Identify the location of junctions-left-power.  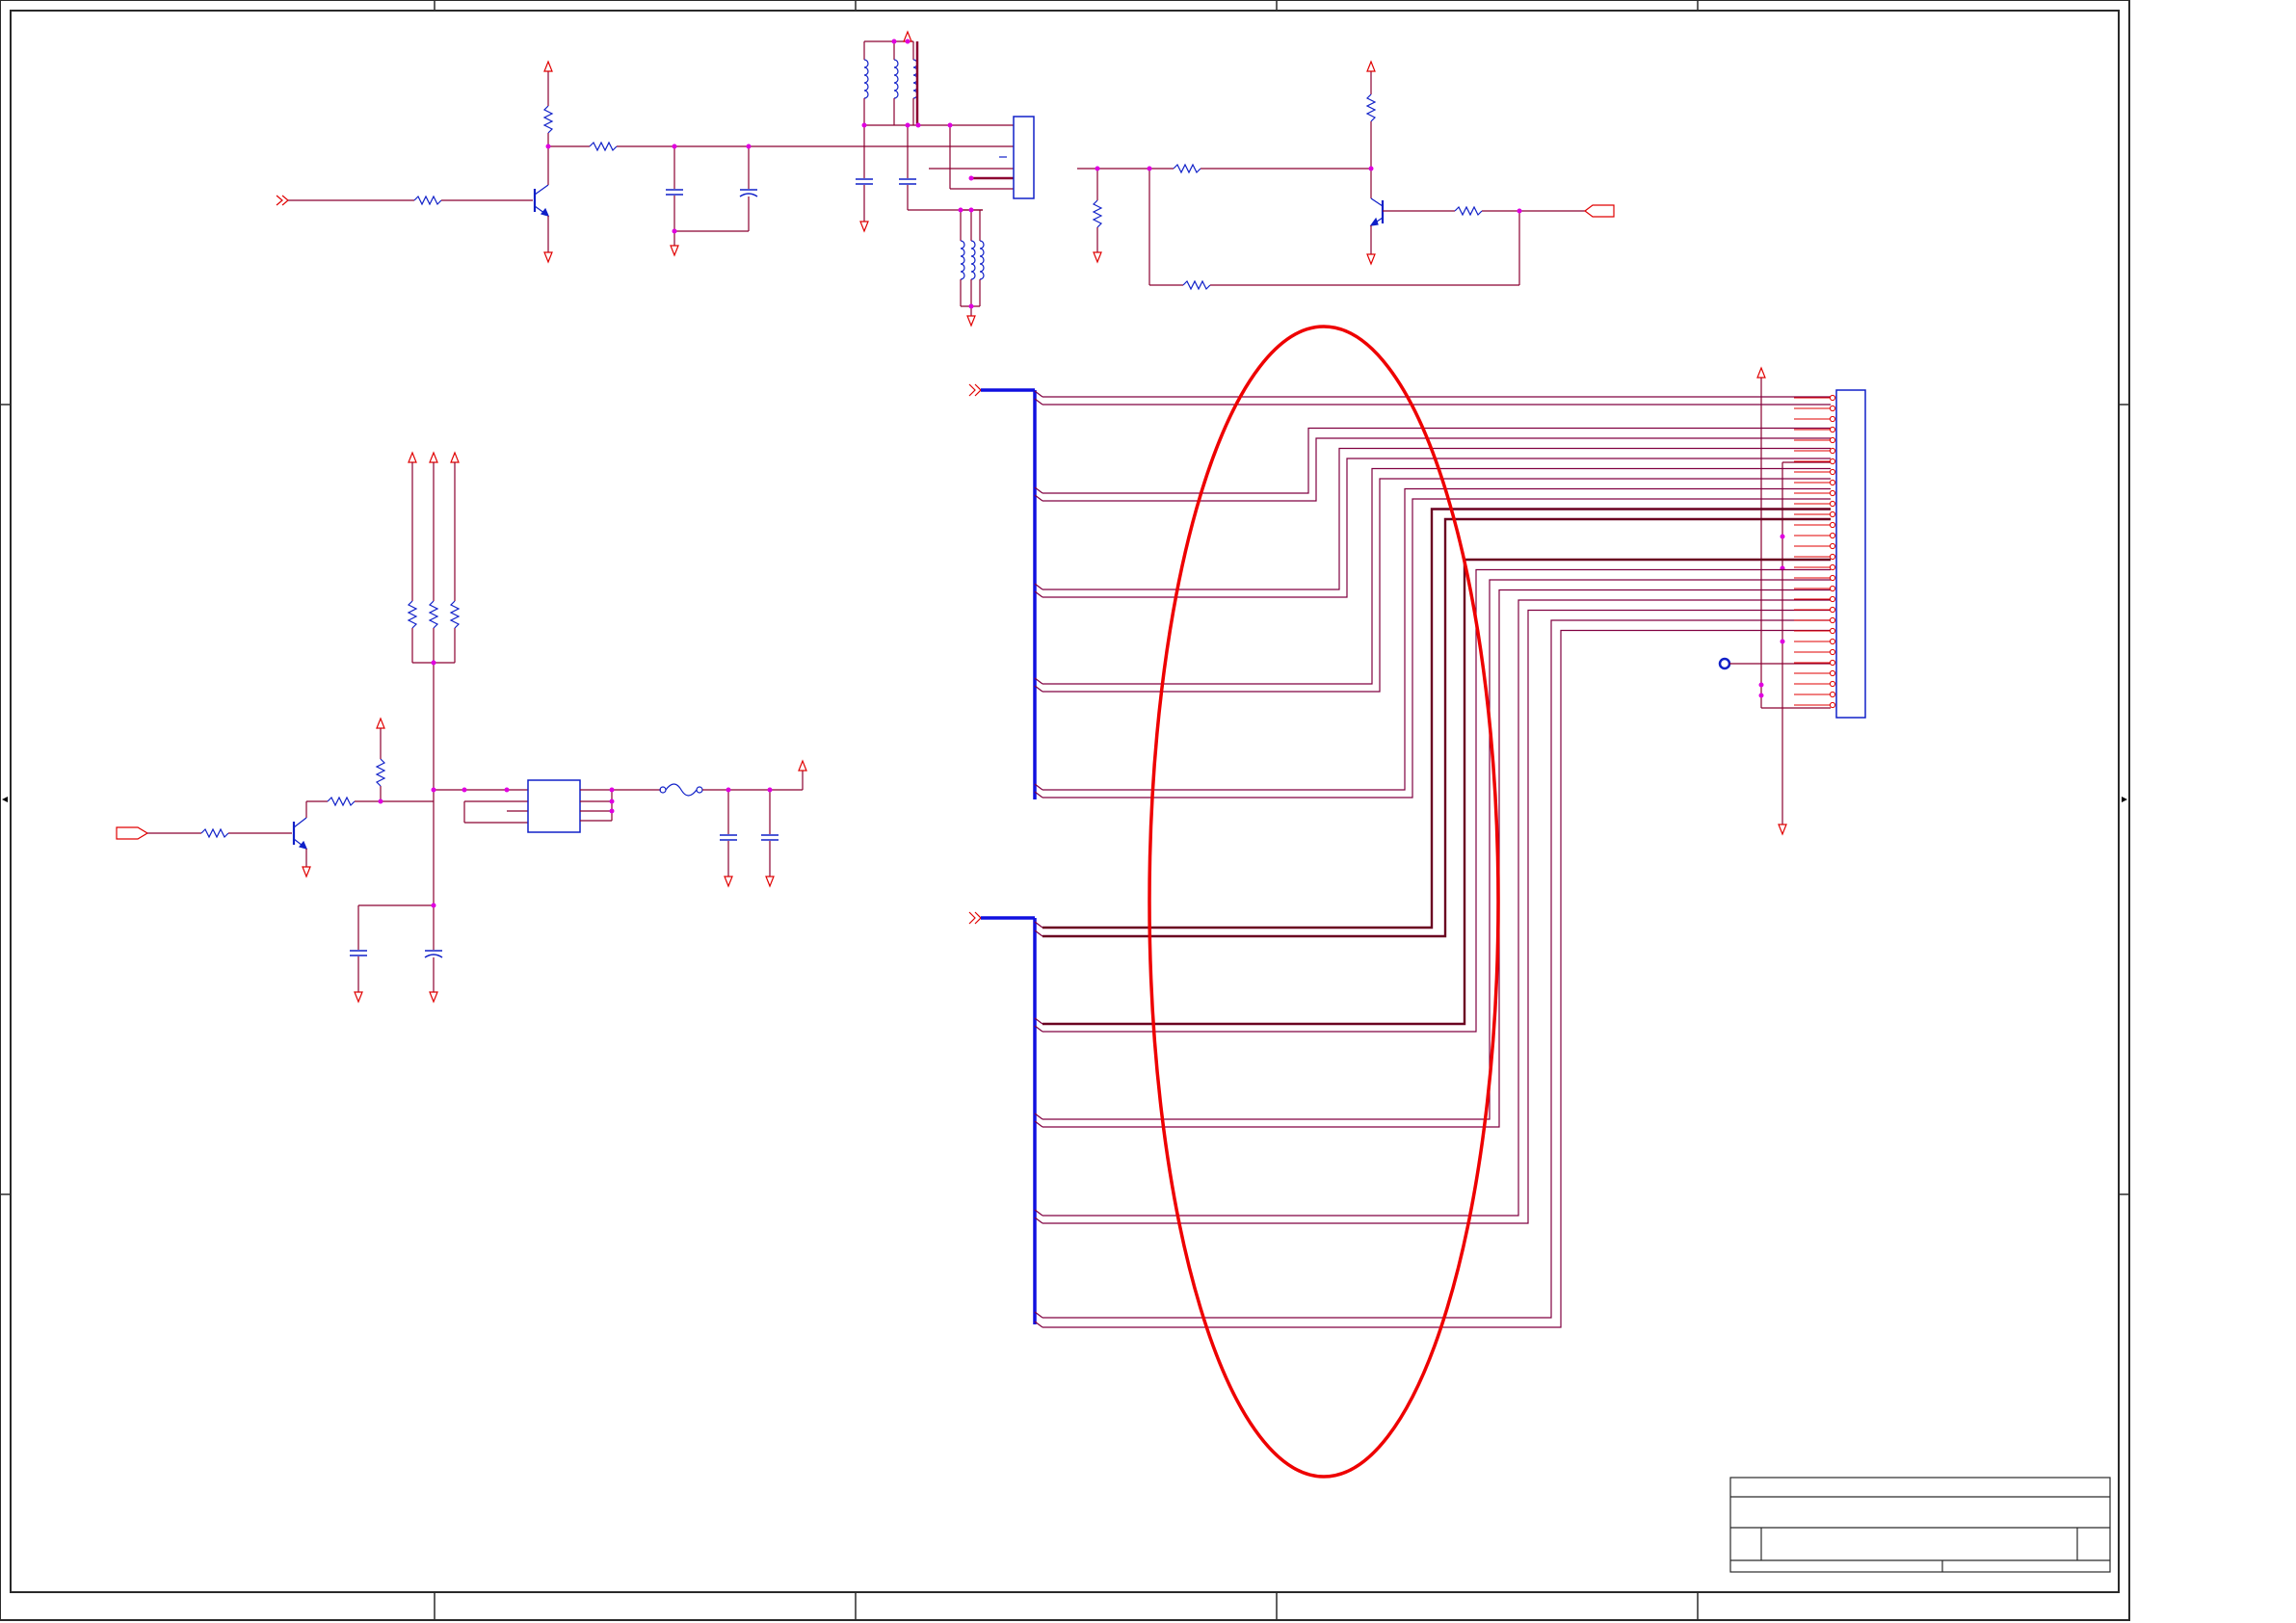
(575, 784).